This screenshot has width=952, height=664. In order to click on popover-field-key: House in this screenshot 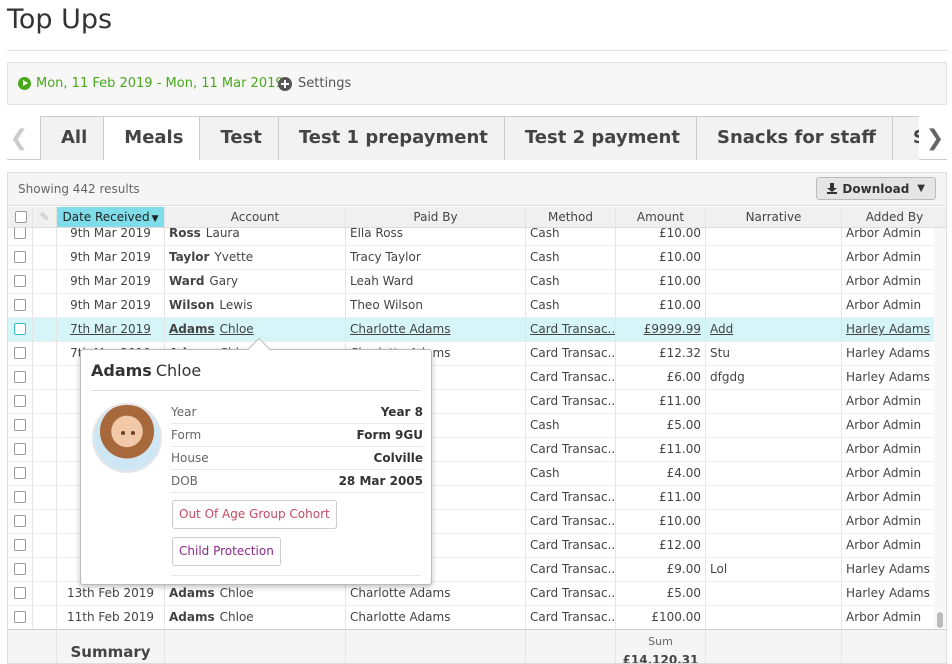, I will do `click(190, 458)`.